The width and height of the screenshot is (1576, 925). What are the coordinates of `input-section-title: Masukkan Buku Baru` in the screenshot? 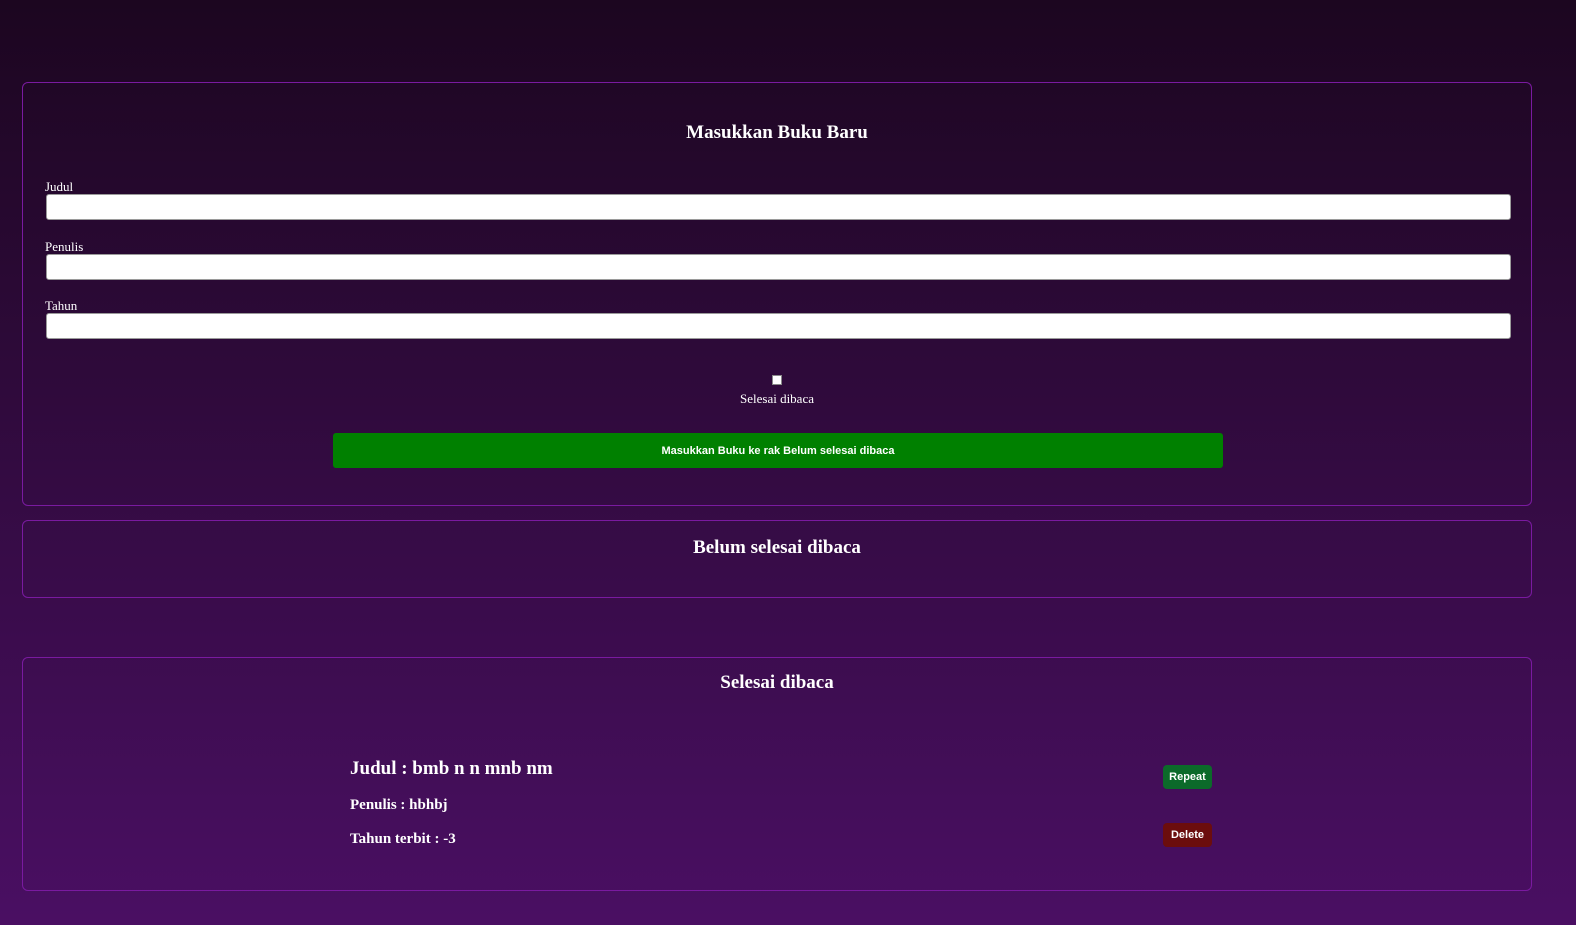 It's located at (777, 132).